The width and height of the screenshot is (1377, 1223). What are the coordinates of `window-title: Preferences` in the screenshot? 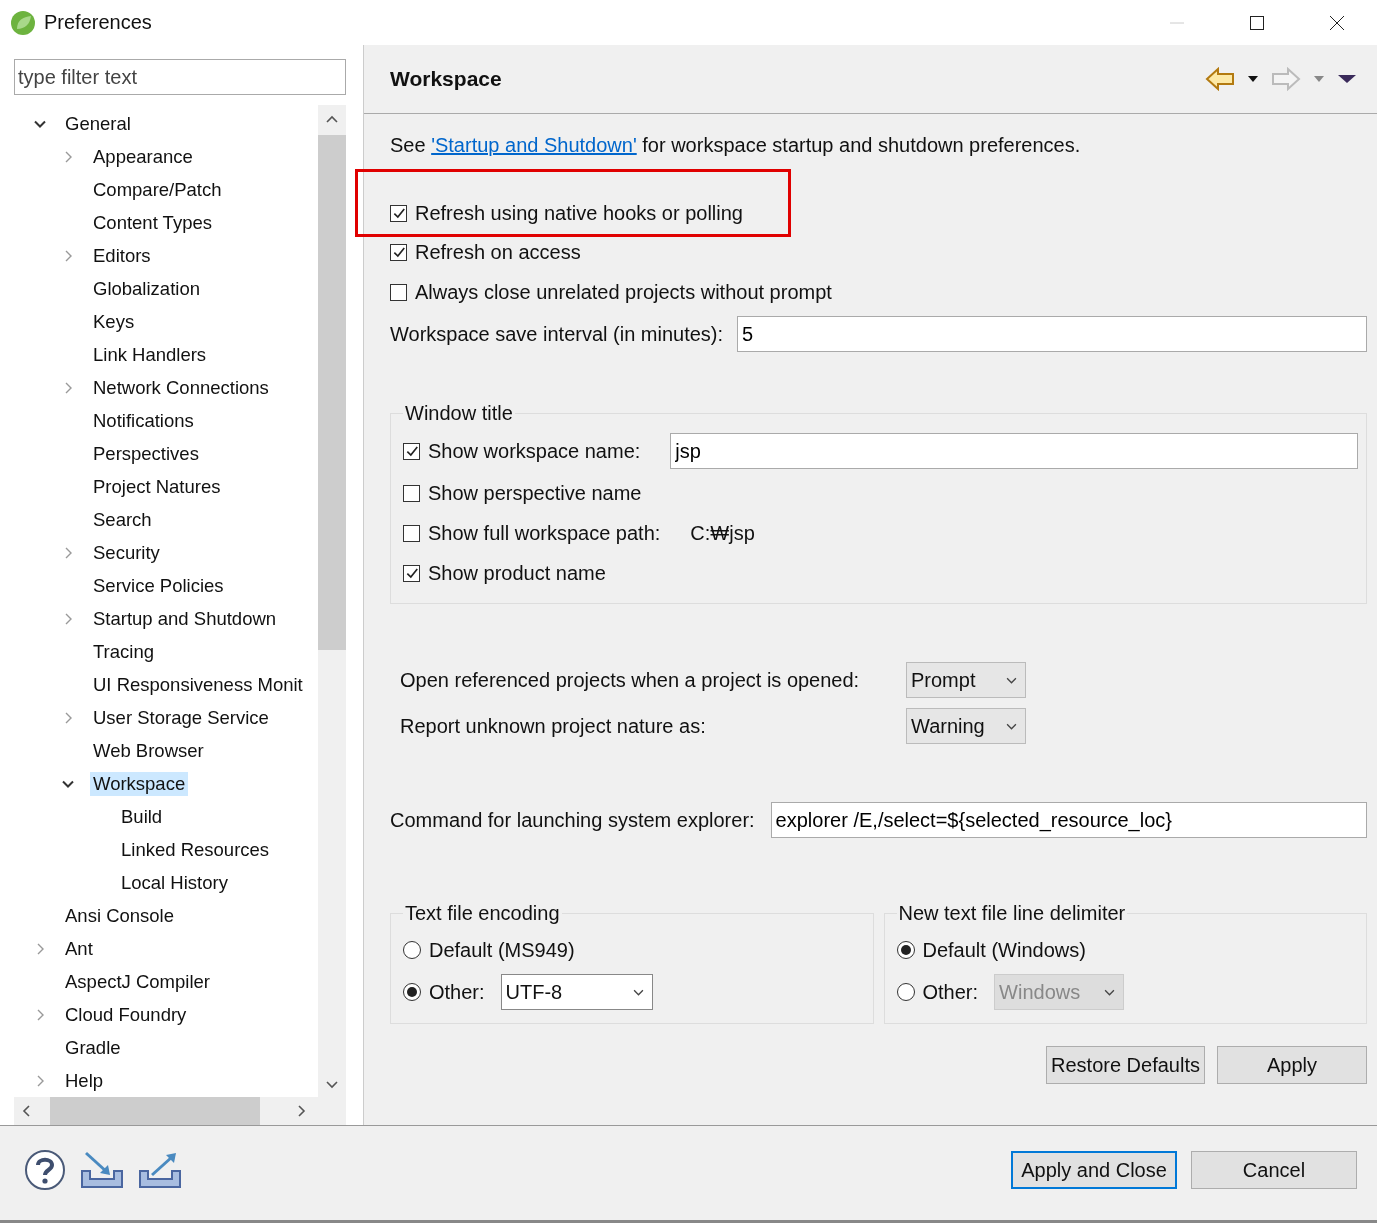 It's located at (98, 22).